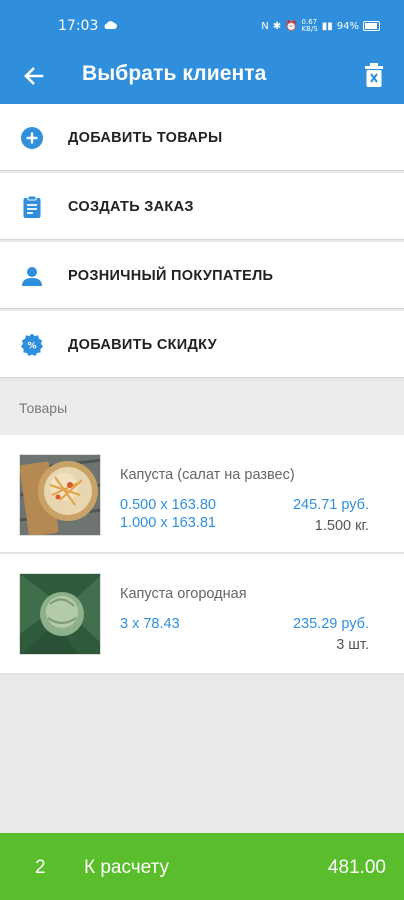 Image resolution: width=404 pixels, height=900 pixels. What do you see at coordinates (43, 408) in the screenshot?
I see `section-title: Товары` at bounding box center [43, 408].